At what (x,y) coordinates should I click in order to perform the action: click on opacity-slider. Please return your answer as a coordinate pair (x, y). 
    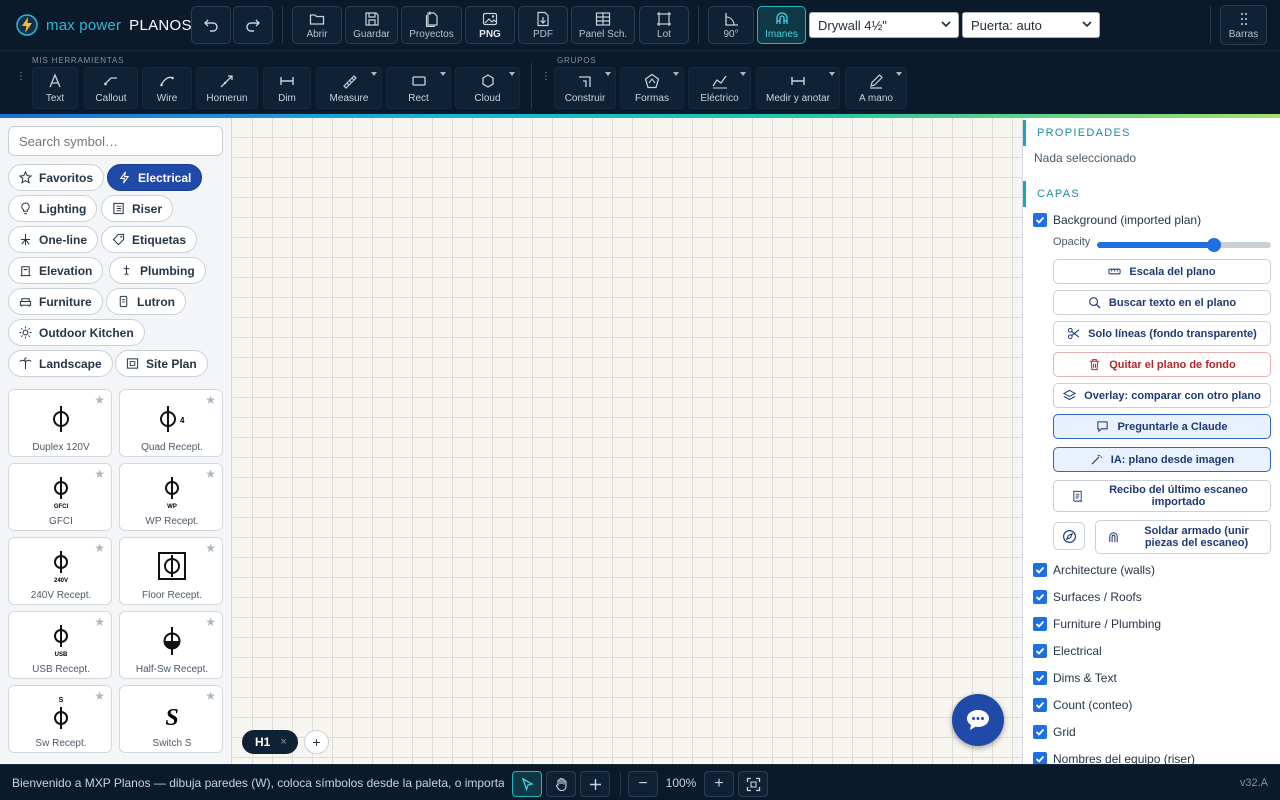
    Looking at the image, I should click on (1184, 245).